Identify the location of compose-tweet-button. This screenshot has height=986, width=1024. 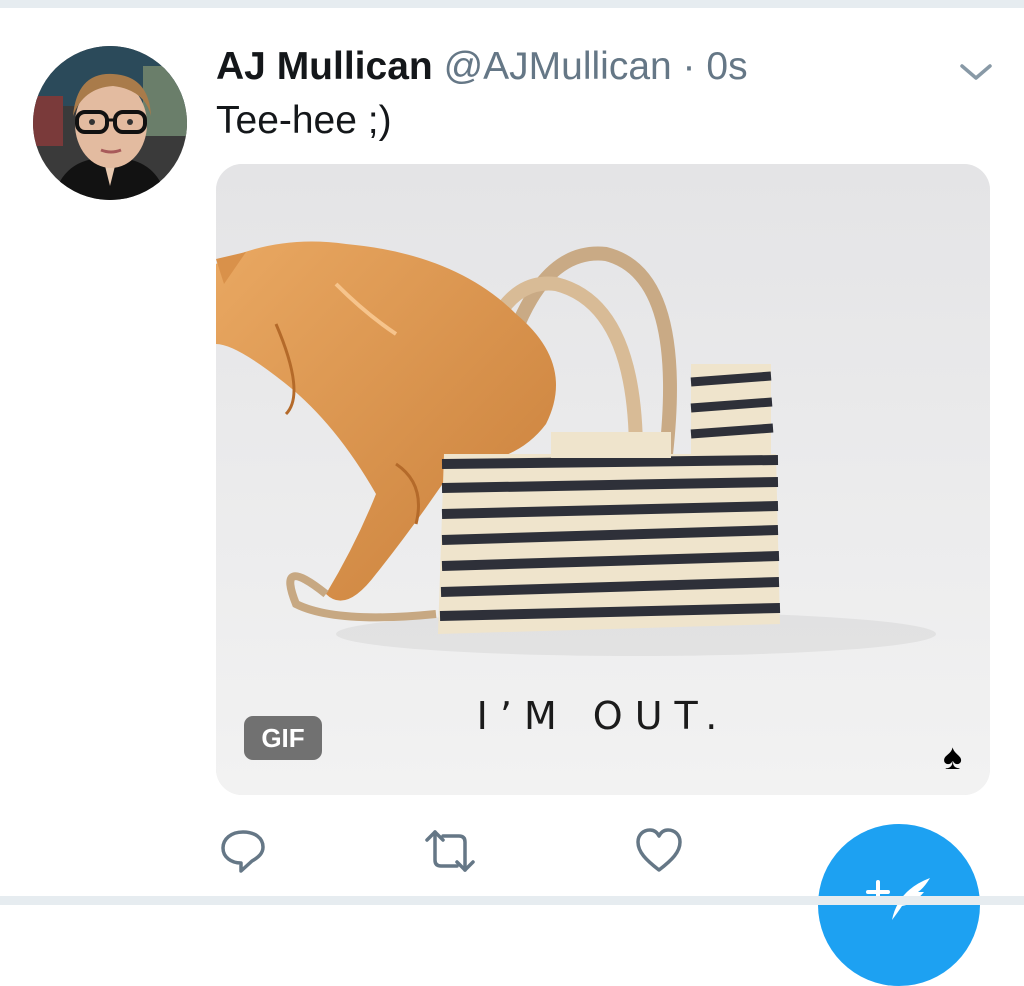
(899, 905).